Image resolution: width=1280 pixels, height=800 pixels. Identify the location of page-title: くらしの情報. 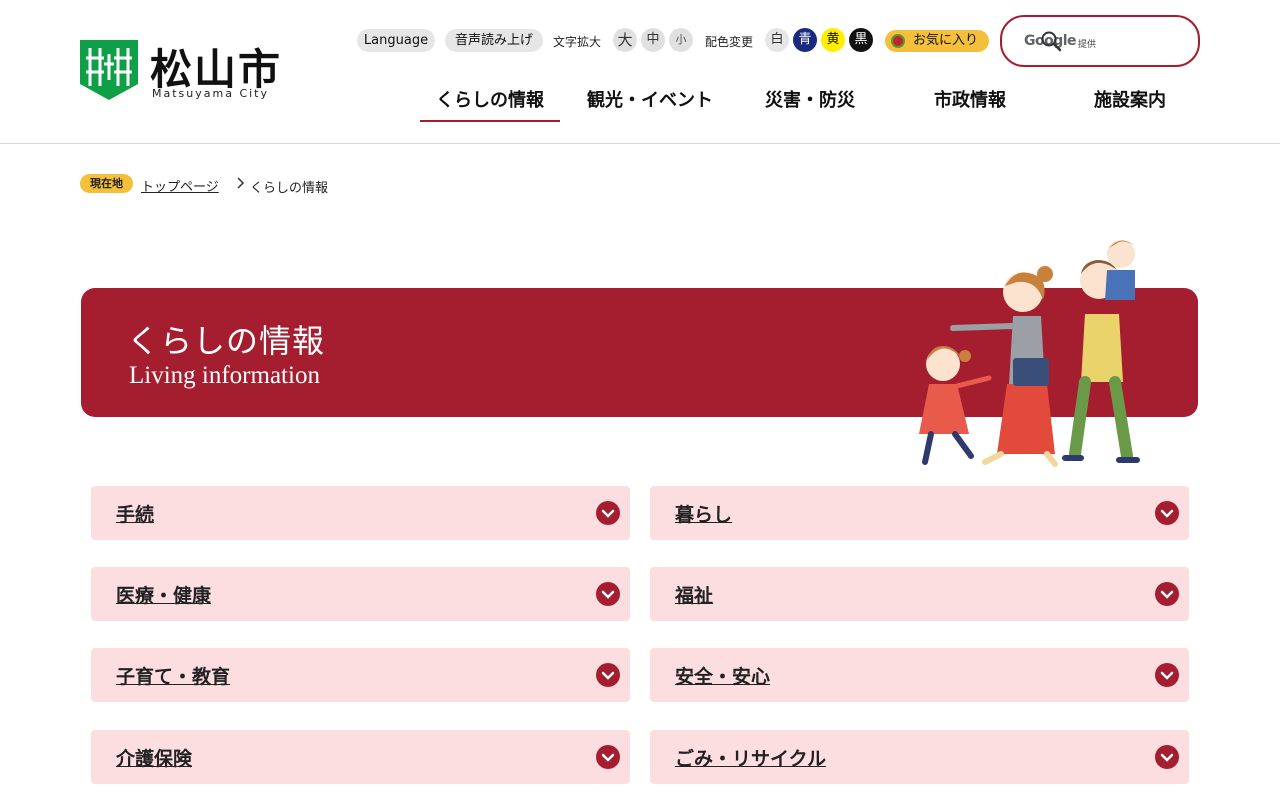
(226, 341).